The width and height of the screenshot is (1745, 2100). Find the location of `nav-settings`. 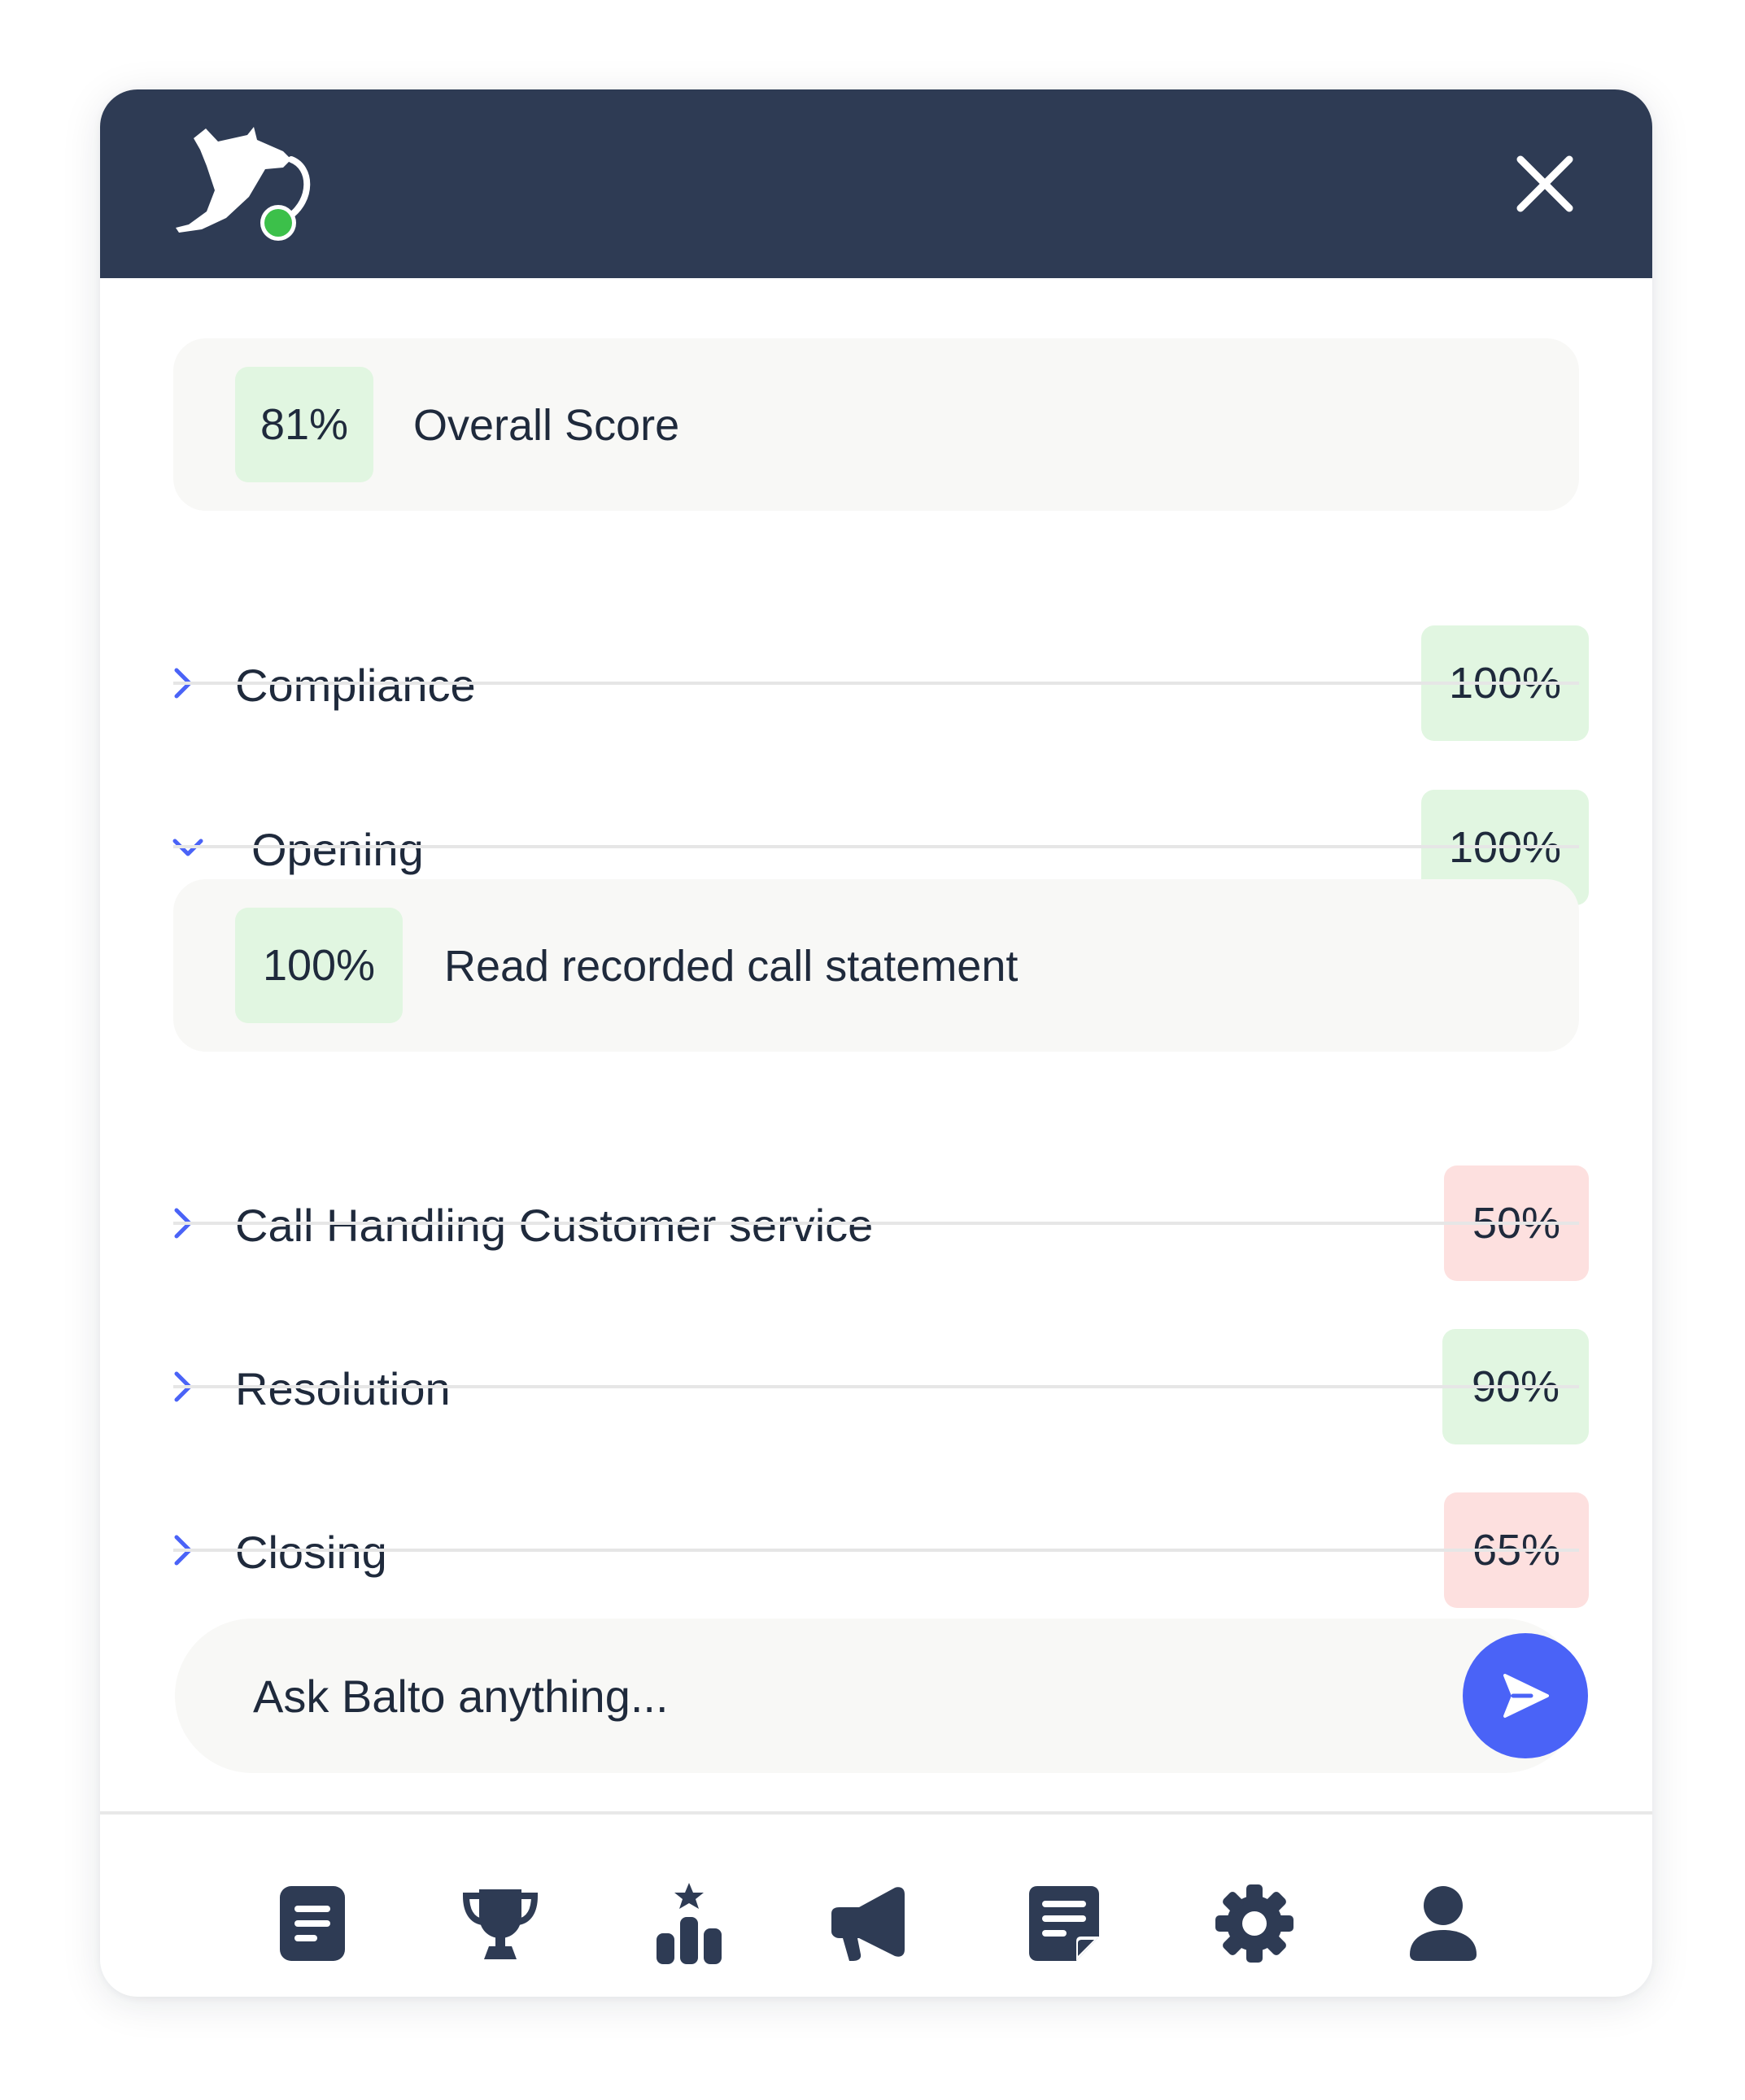

nav-settings is located at coordinates (1254, 1923).